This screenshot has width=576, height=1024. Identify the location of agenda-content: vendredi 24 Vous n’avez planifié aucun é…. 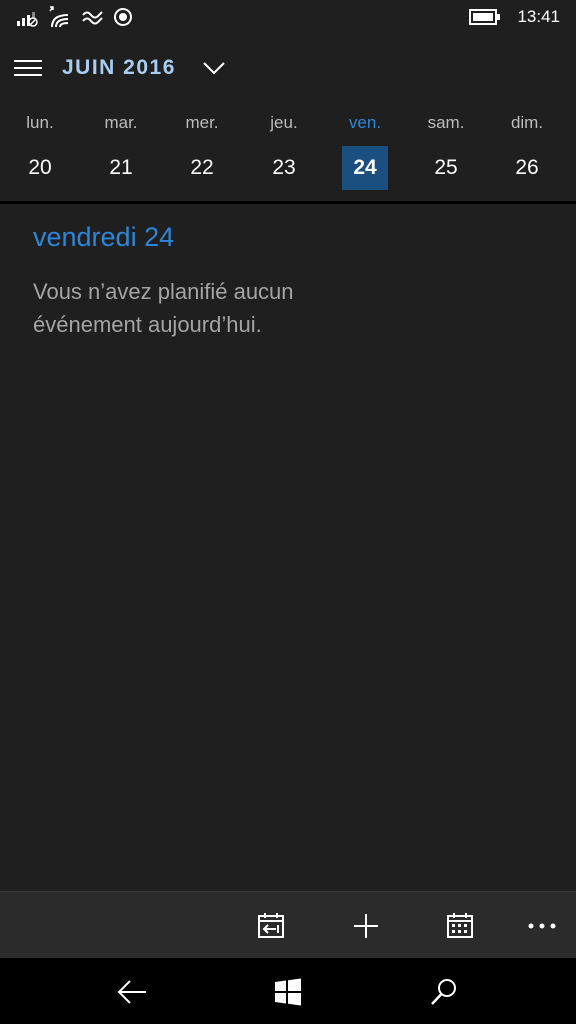
(293, 281).